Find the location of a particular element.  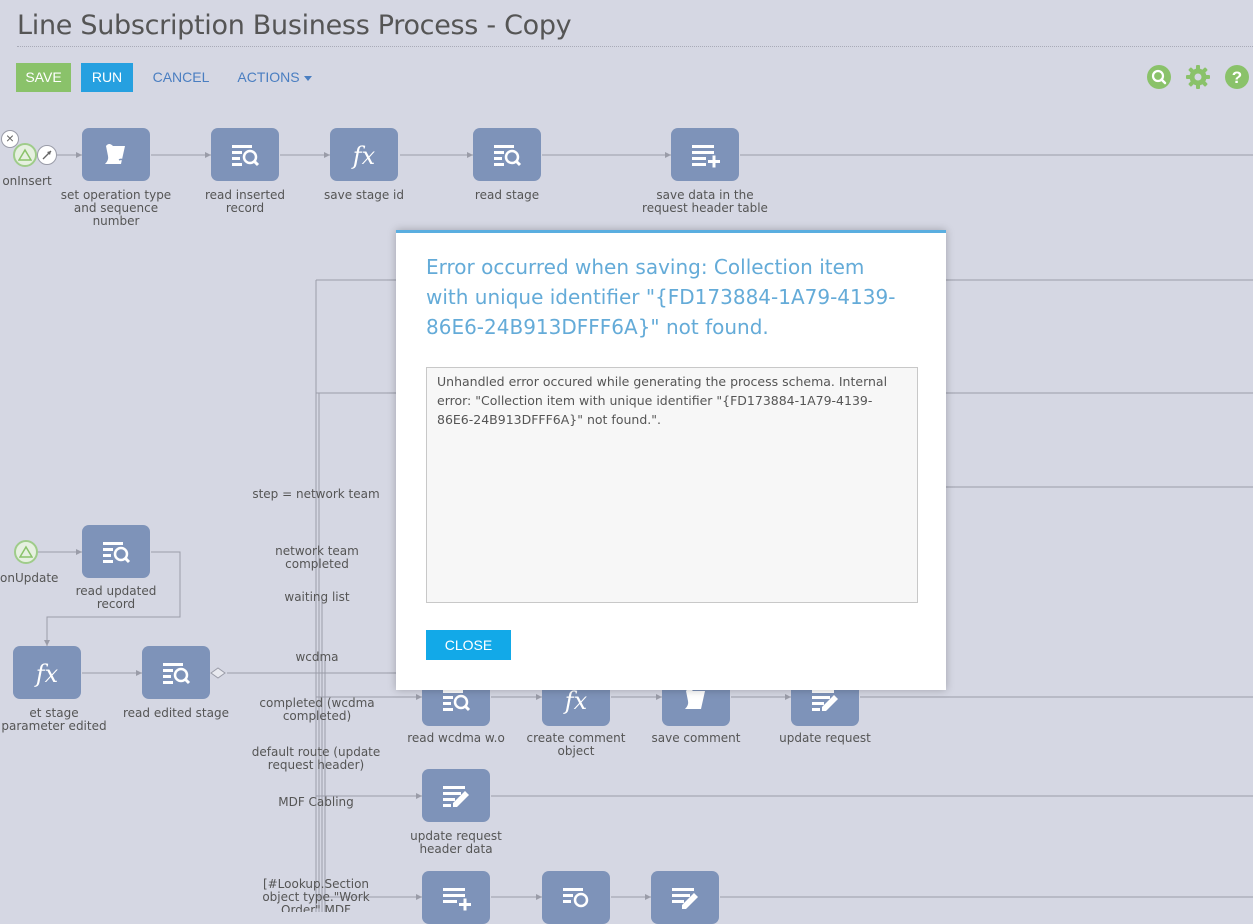

node-label: save stage id is located at coordinates (364, 195).